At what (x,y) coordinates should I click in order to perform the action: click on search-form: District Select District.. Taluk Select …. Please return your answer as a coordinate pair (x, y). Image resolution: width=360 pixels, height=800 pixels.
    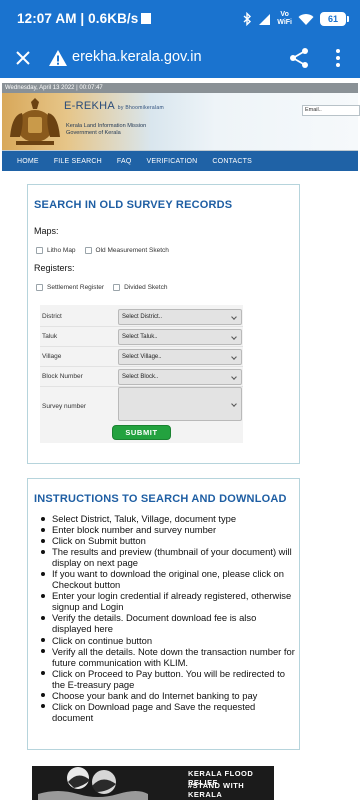
    Looking at the image, I should click on (141, 374).